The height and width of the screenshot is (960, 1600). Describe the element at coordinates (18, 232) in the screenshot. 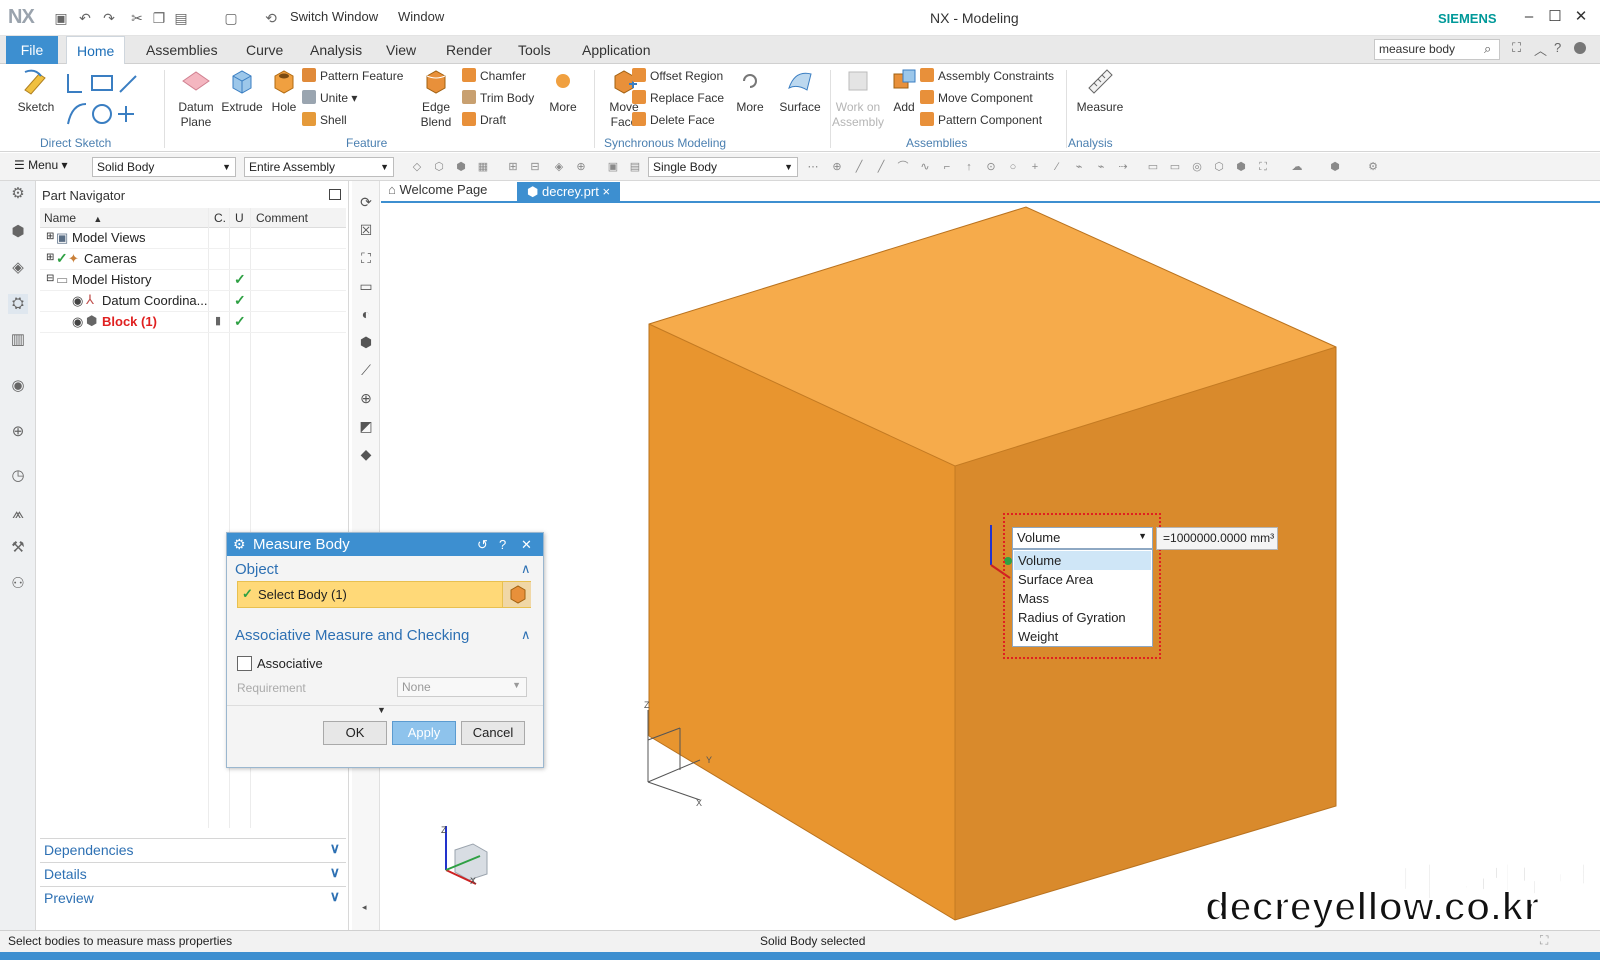

I see `assembly-navigator-icon: ⬢` at that location.